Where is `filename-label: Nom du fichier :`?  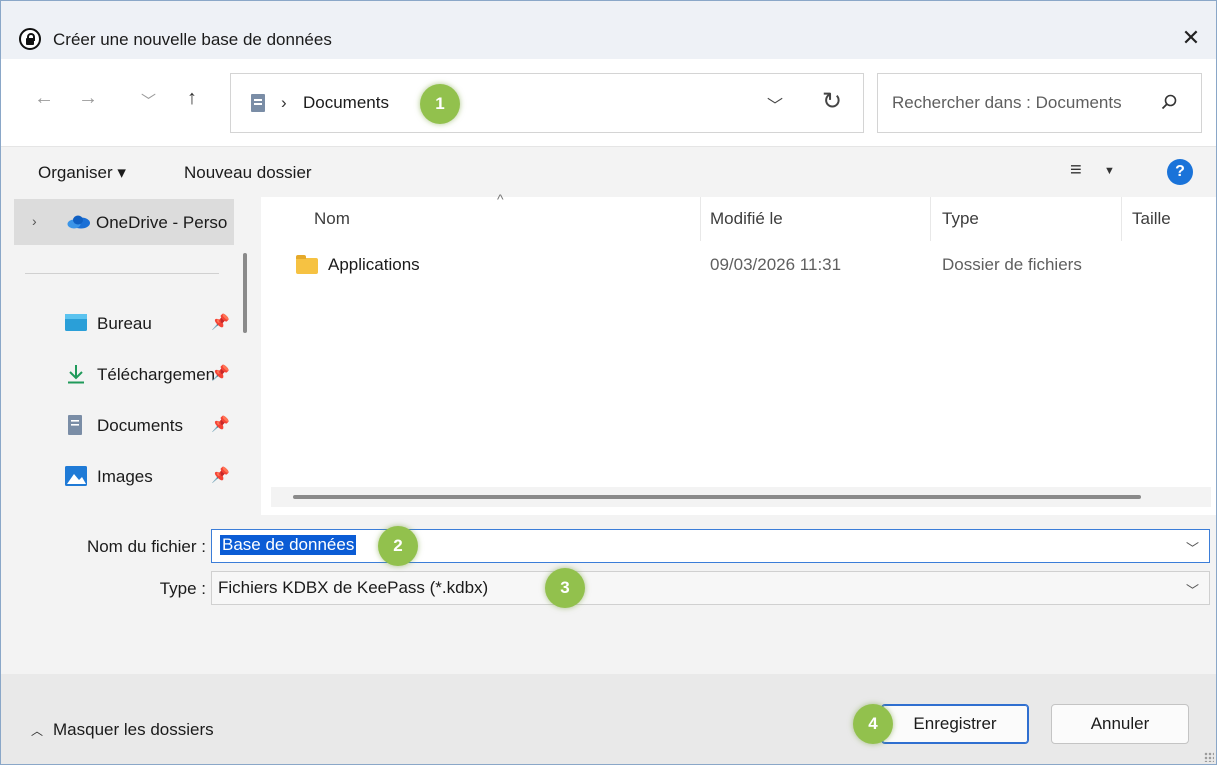
filename-label: Nom du fichier : is located at coordinates (146, 546).